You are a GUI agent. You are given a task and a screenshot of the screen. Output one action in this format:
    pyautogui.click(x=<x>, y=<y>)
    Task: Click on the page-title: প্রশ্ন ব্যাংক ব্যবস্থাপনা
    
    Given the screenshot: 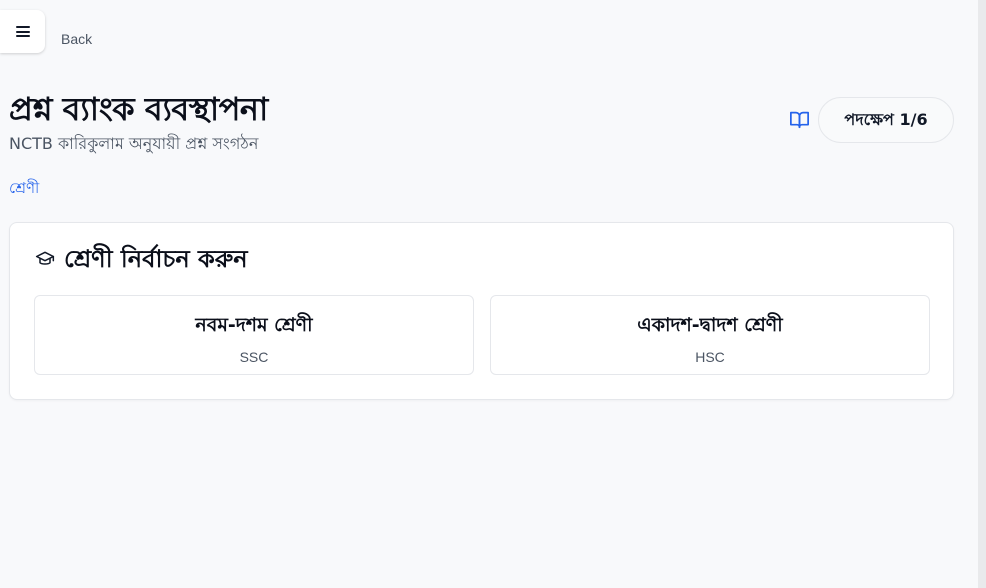 What is the action you would take?
    pyautogui.click(x=138, y=109)
    